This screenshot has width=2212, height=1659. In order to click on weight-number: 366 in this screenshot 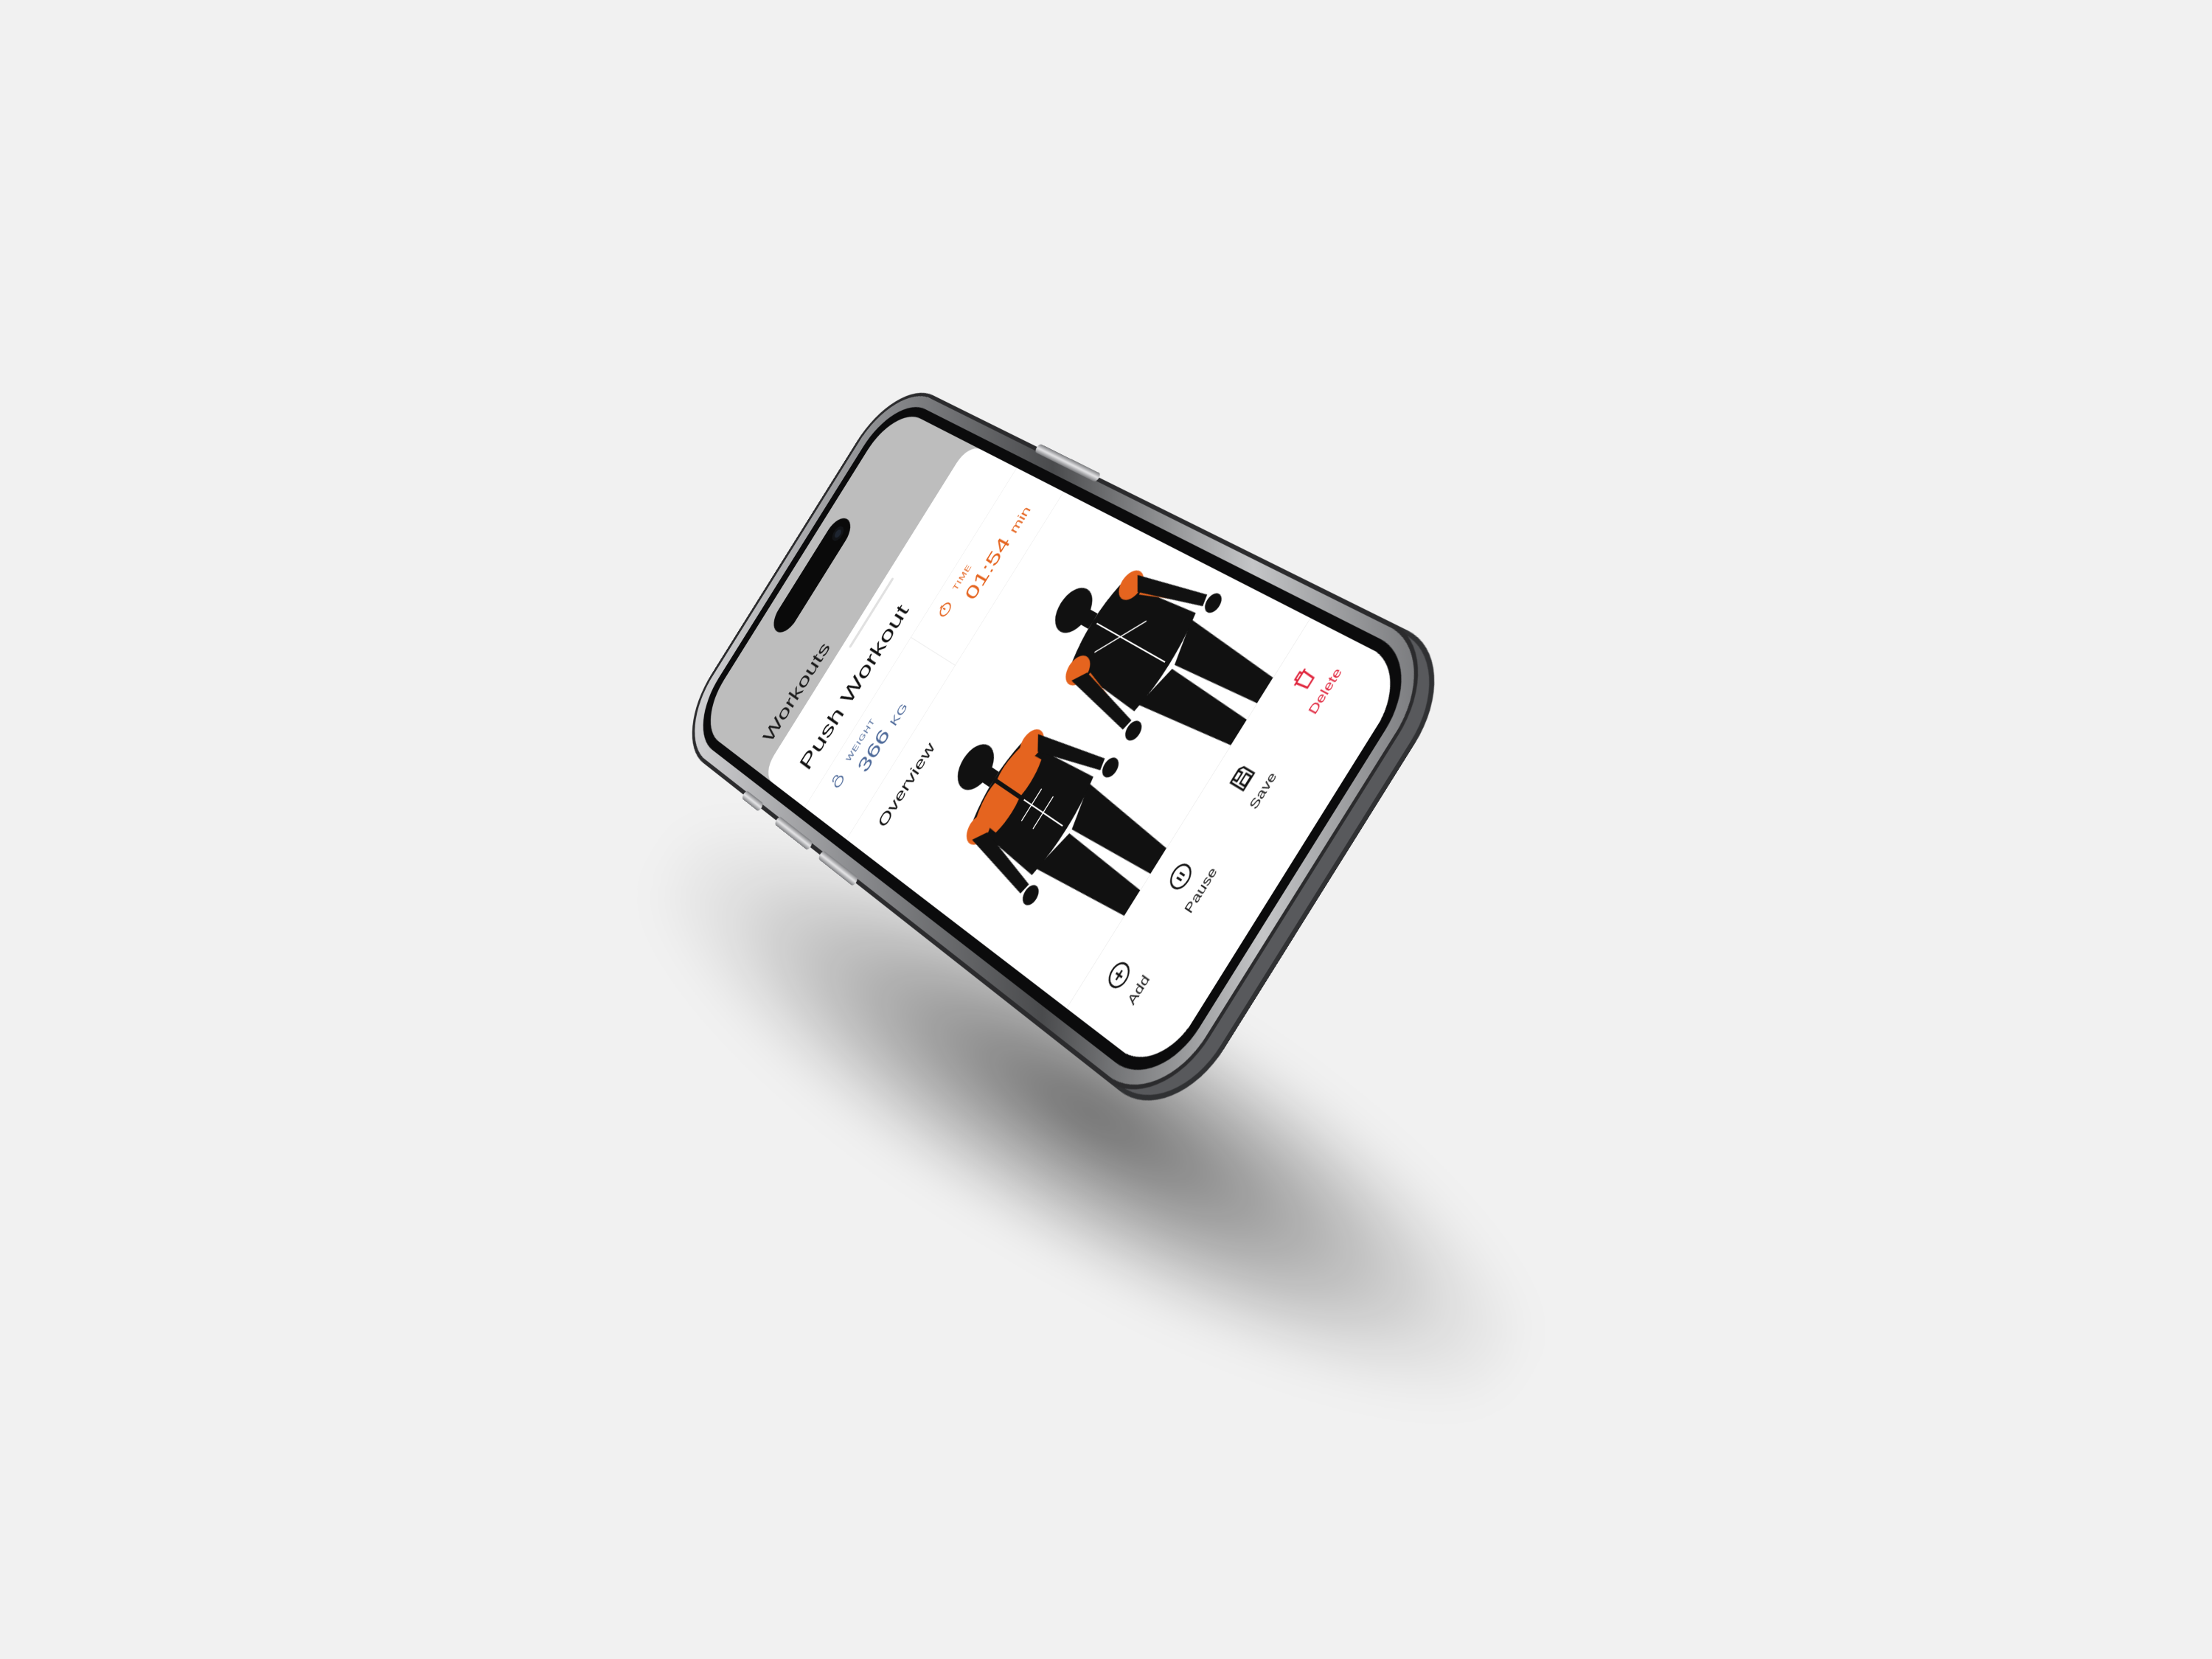, I will do `click(874, 751)`.